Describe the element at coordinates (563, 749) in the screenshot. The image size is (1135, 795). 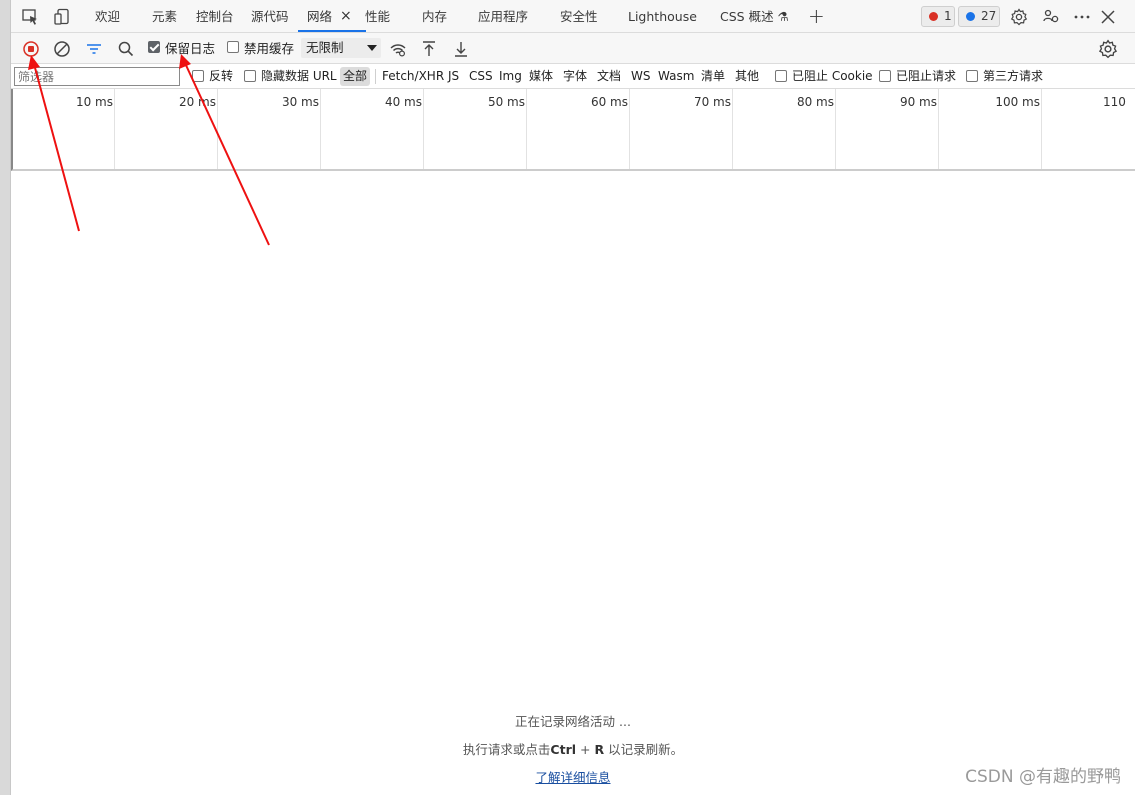
I see `hint-key-ctrl: Ctrl` at that location.